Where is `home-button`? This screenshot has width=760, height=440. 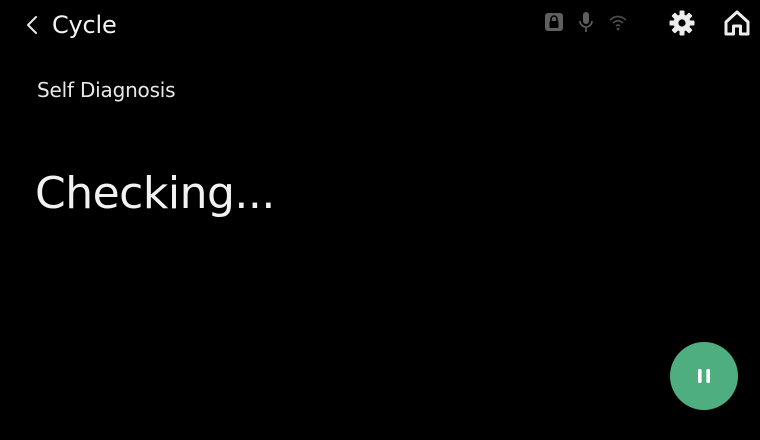 home-button is located at coordinates (737, 23).